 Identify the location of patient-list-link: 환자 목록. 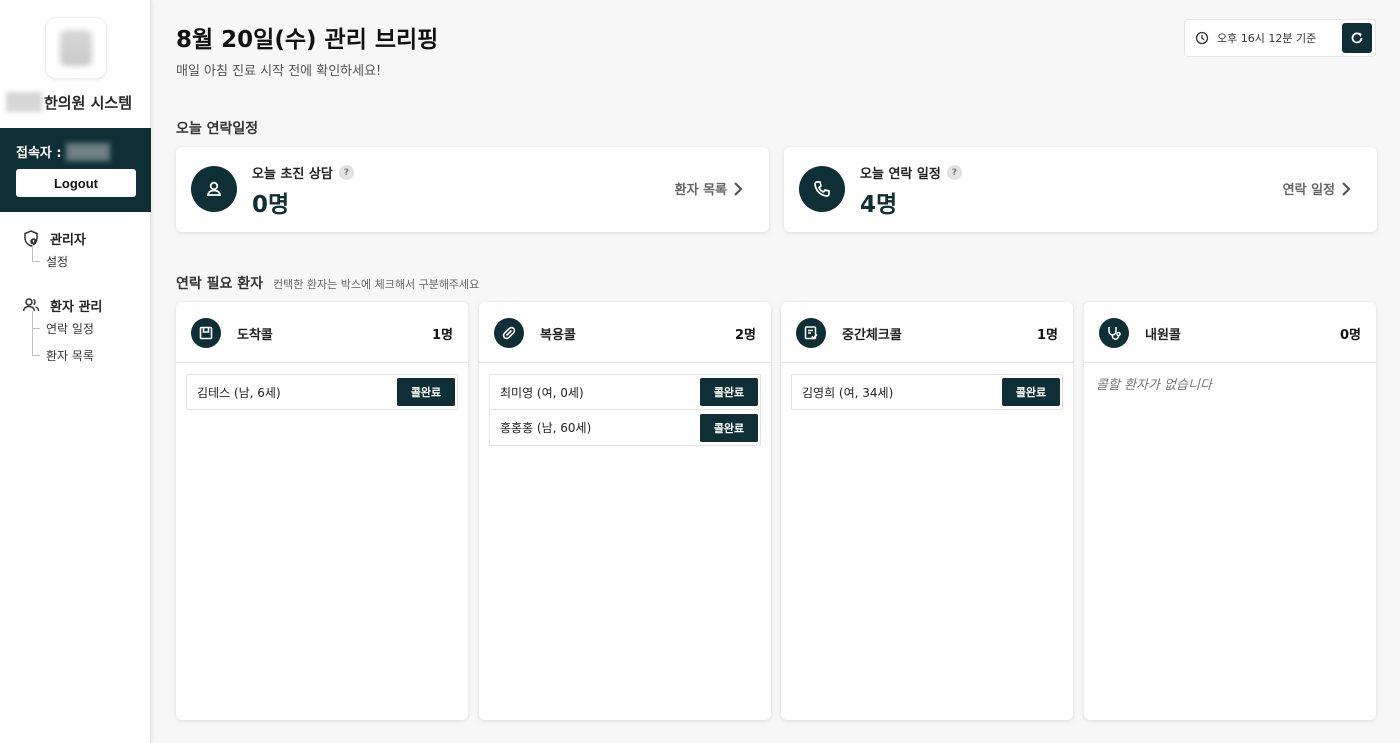
(709, 188).